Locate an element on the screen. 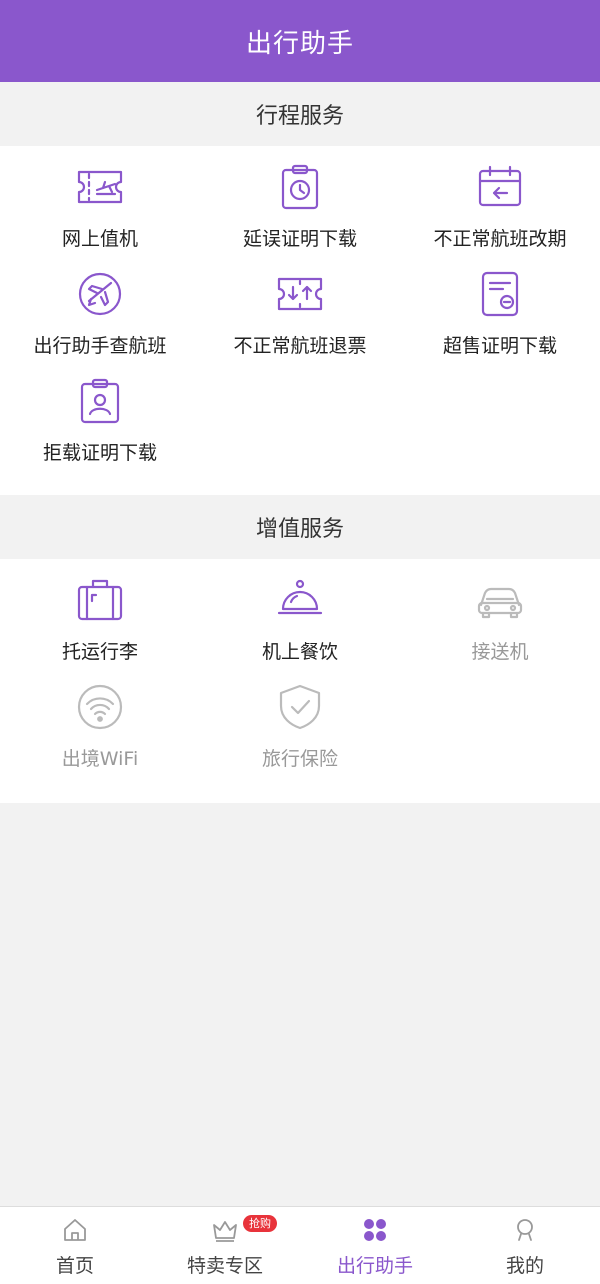  plane-search-icon is located at coordinates (100, 294).